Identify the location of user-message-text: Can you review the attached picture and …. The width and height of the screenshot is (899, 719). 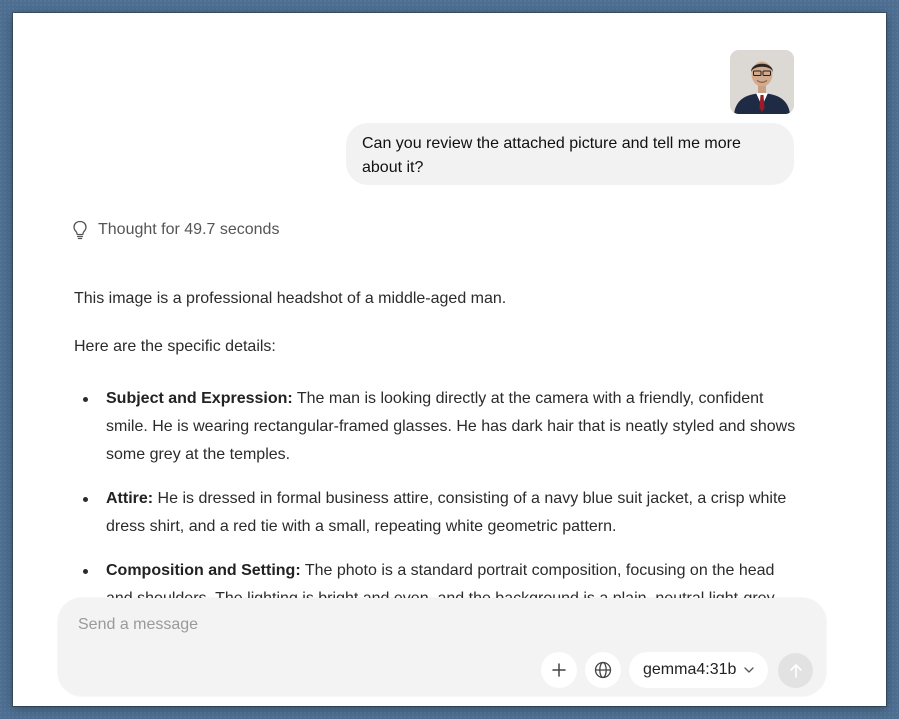
(551, 155).